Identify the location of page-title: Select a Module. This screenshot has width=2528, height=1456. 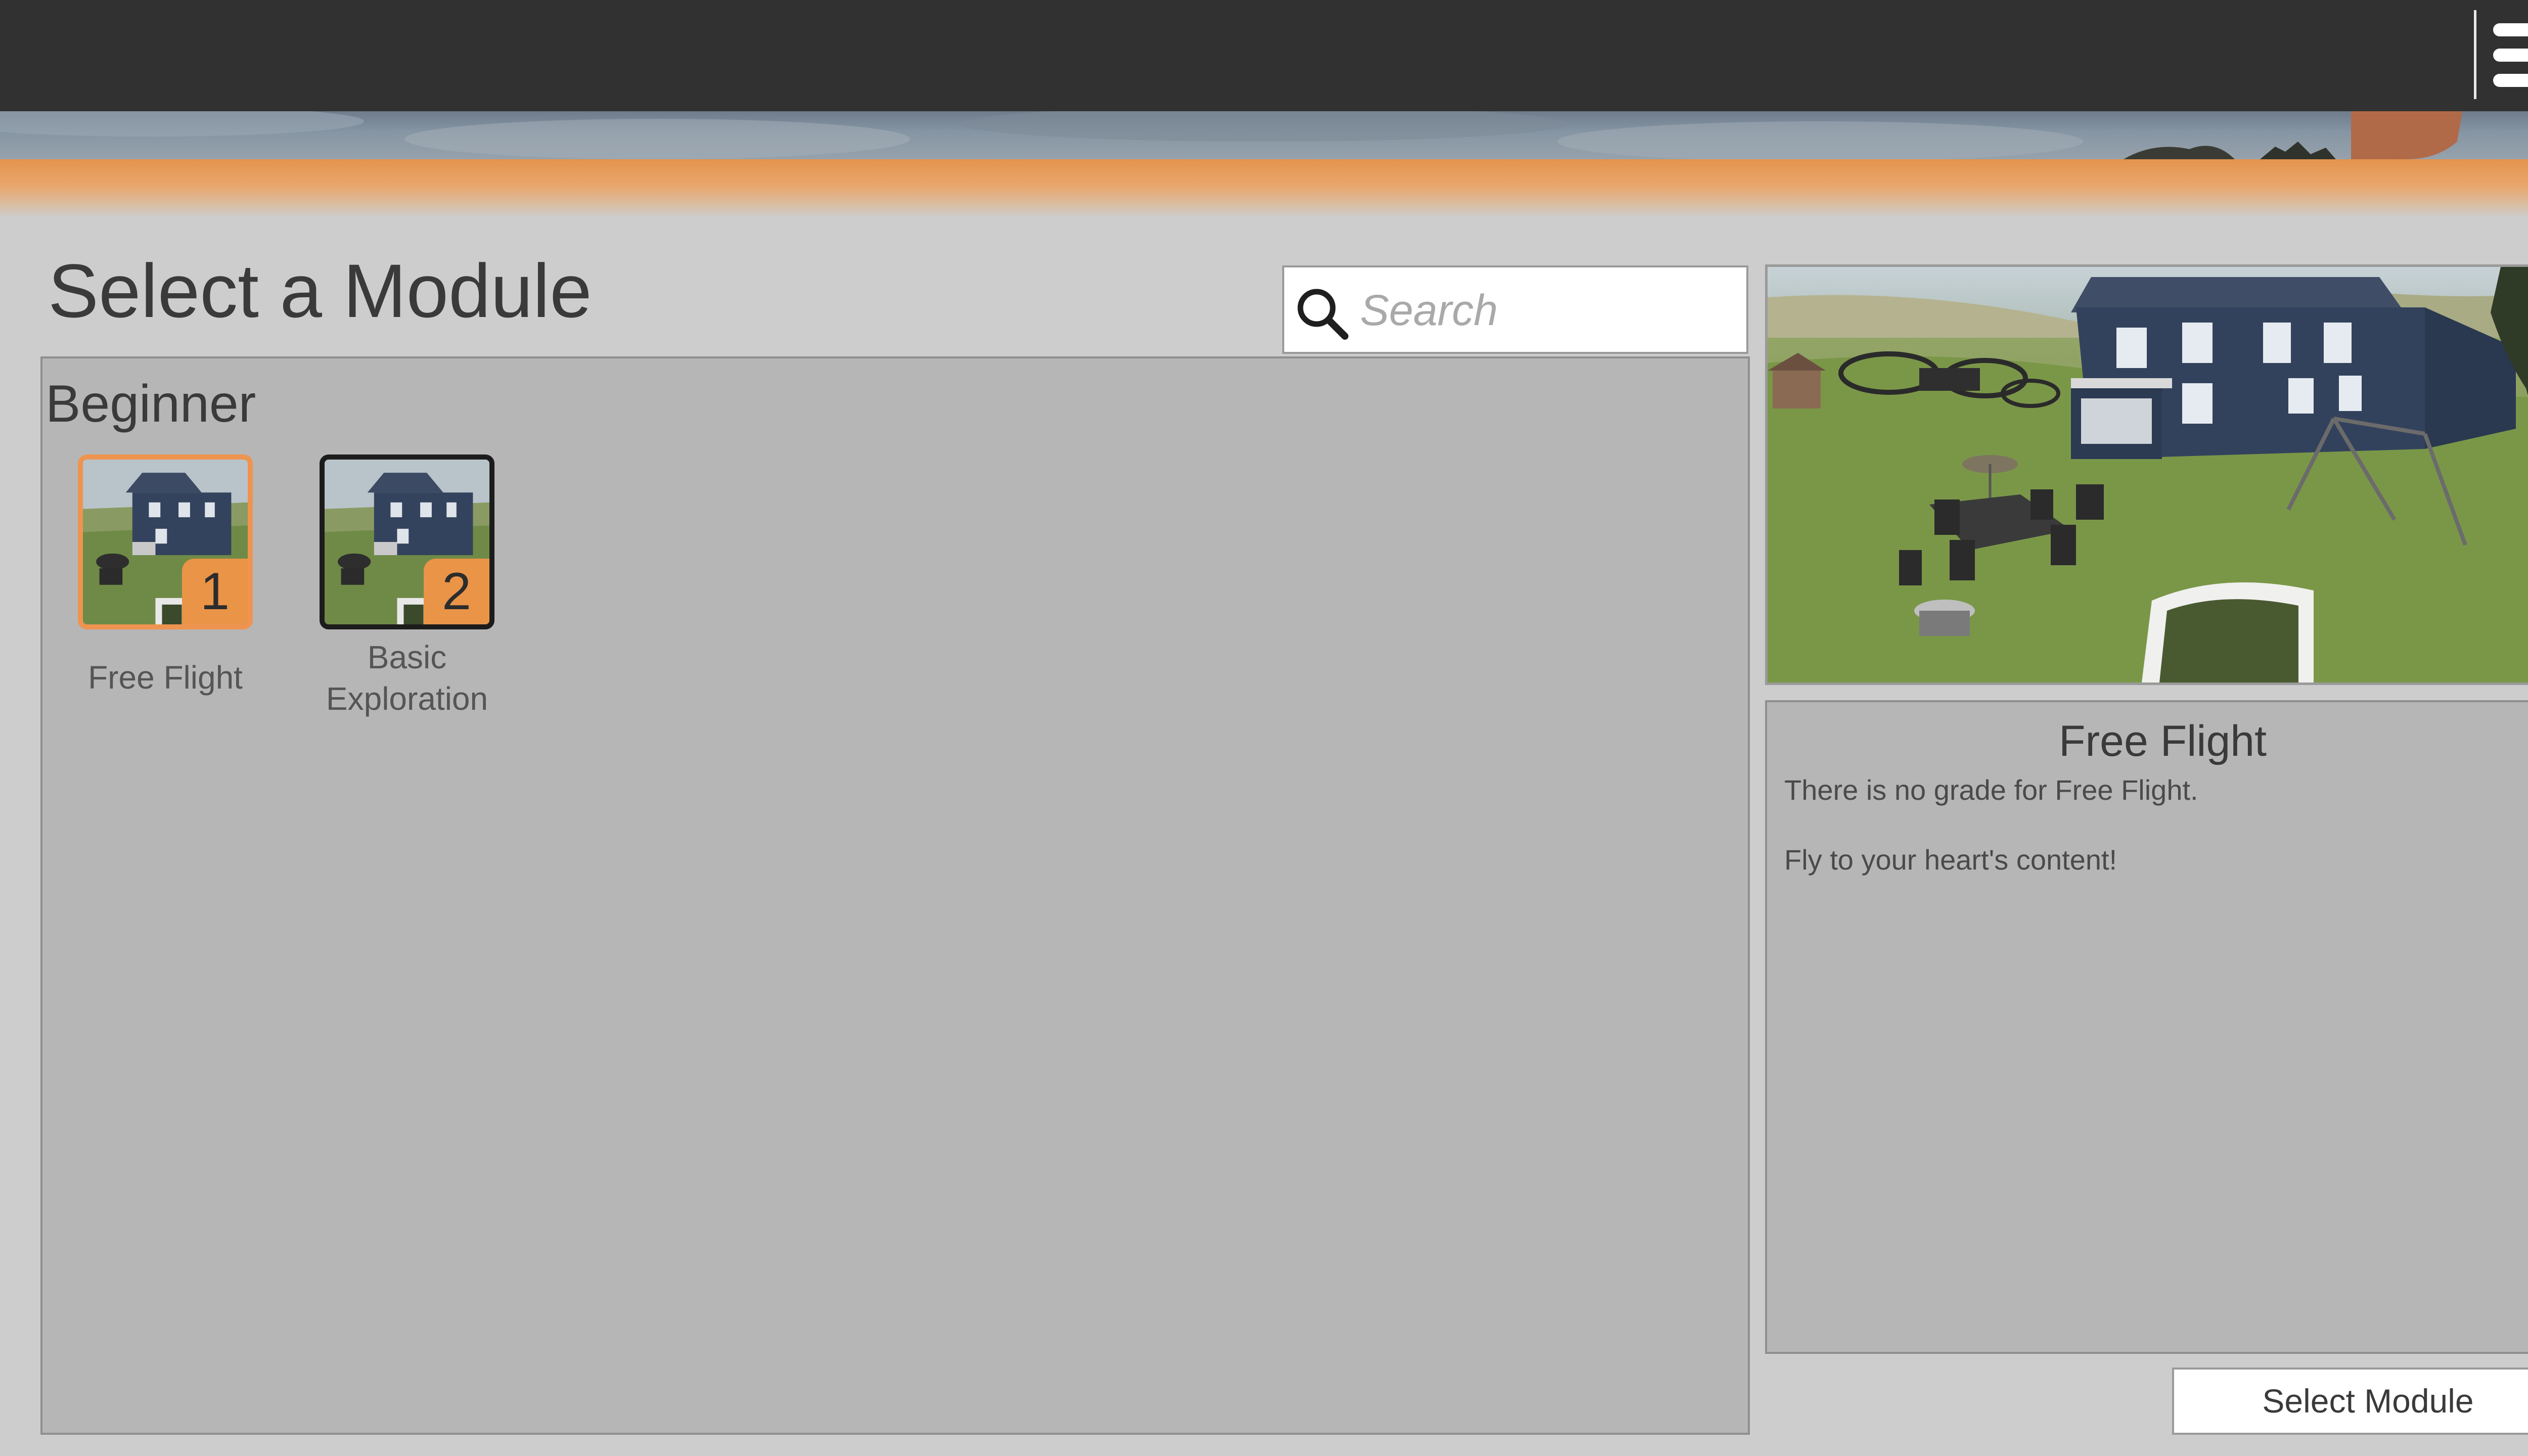
(320, 290).